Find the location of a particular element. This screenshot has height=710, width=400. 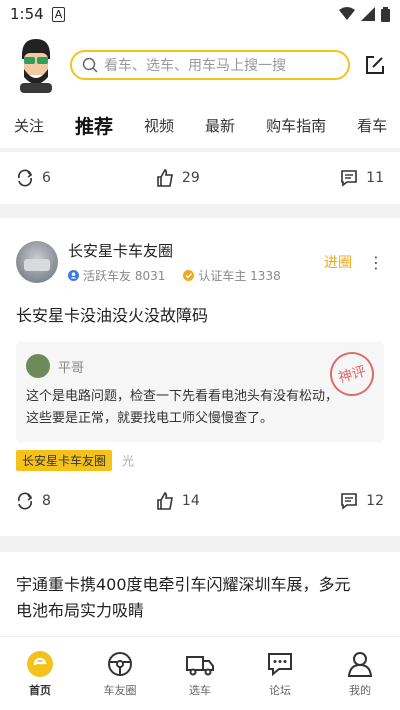

nav-profile: 我的 is located at coordinates (360, 674).